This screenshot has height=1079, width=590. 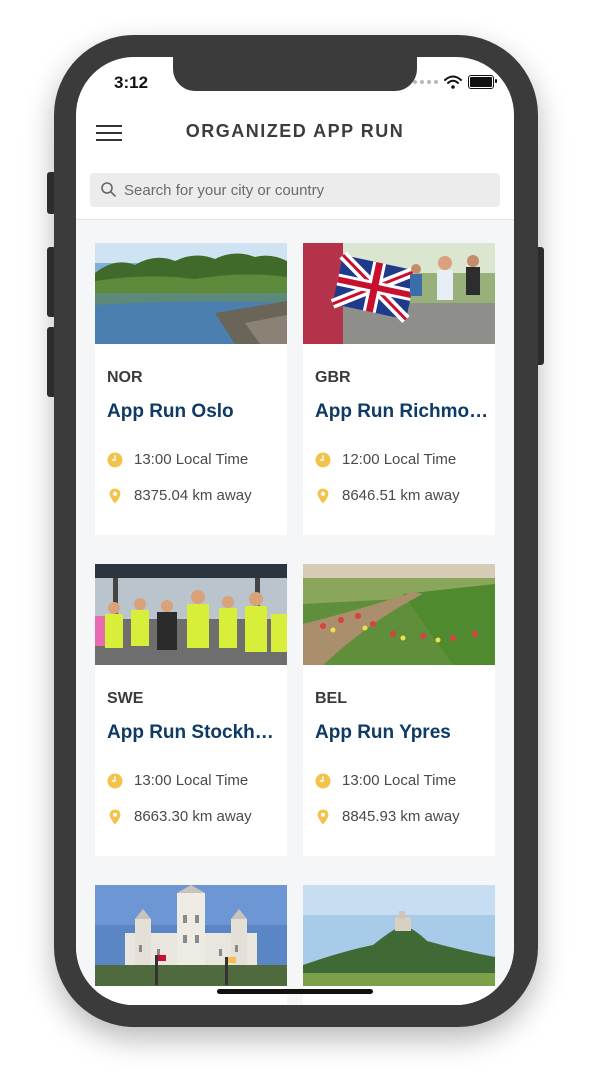 I want to click on home-indicator, so click(x=295, y=991).